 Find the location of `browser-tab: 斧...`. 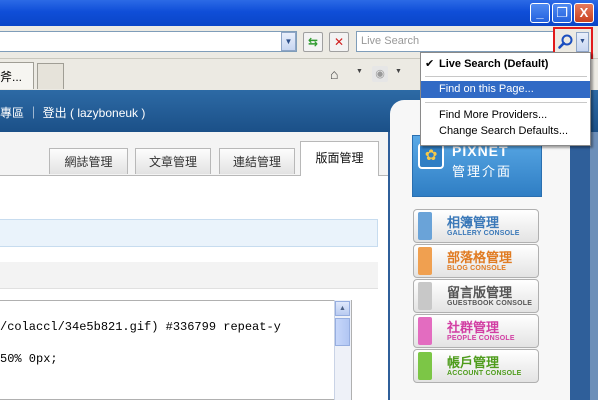

browser-tab: 斧... is located at coordinates (17, 75).